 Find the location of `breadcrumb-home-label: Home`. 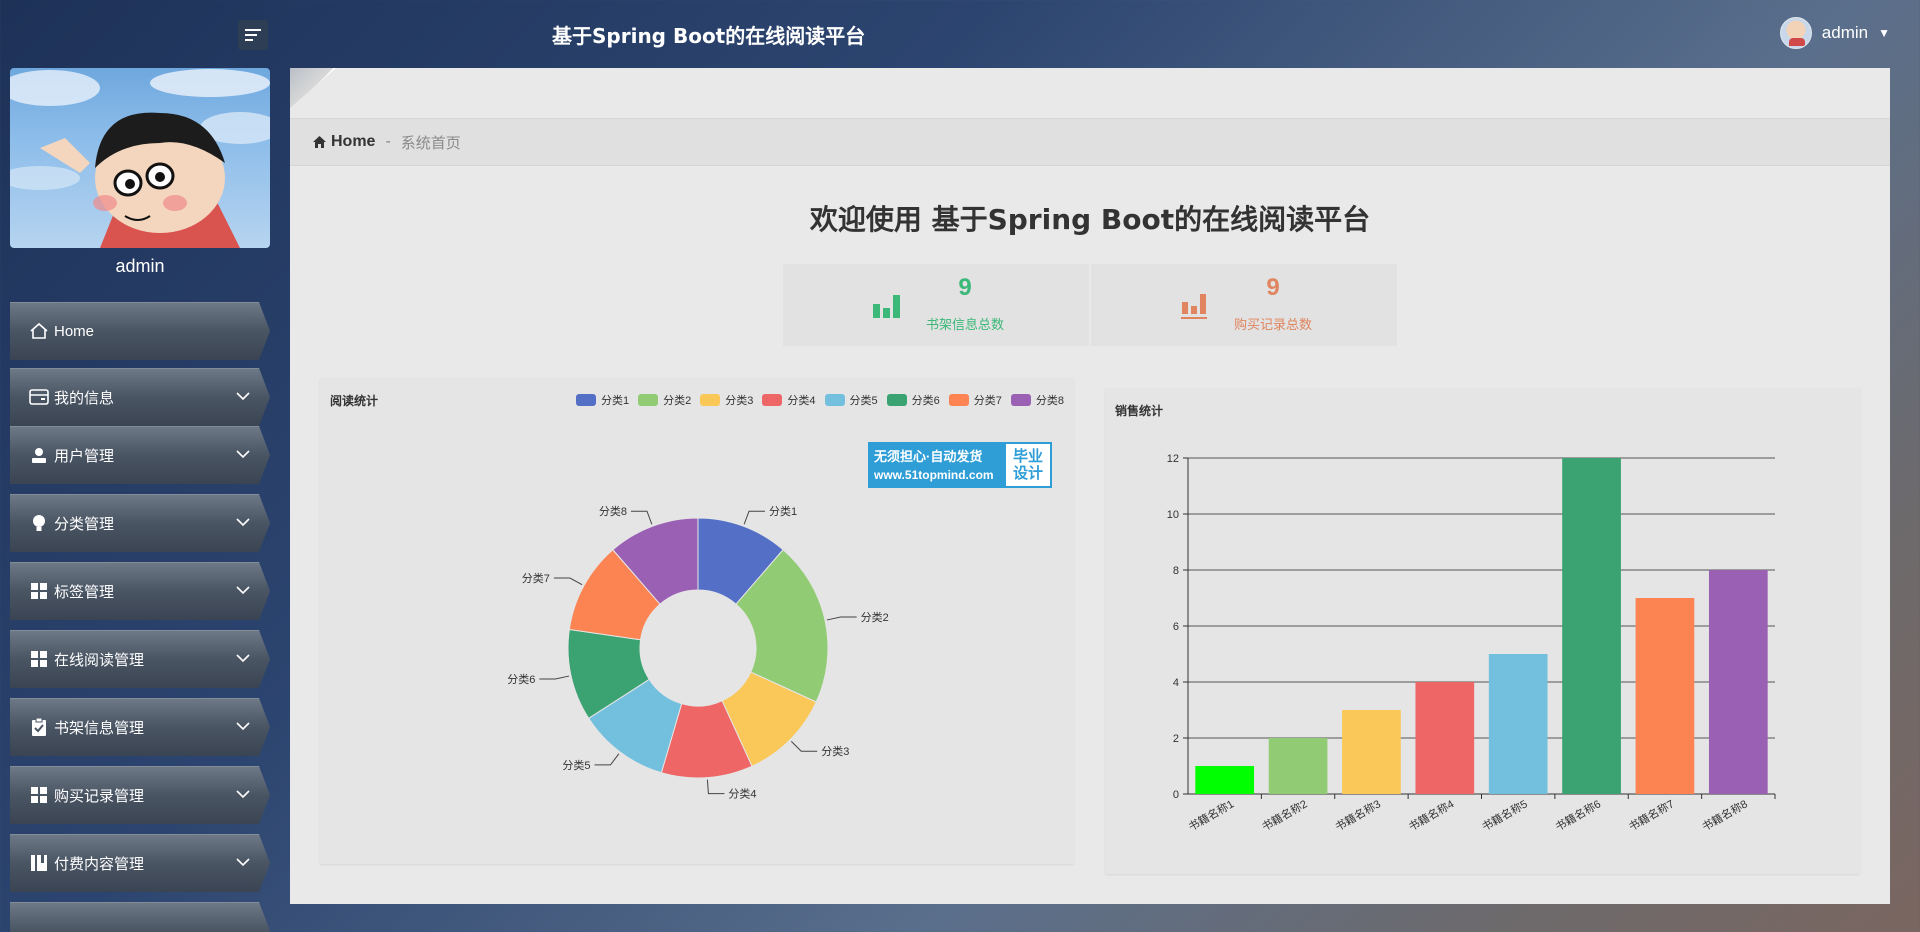

breadcrumb-home-label: Home is located at coordinates (353, 142).